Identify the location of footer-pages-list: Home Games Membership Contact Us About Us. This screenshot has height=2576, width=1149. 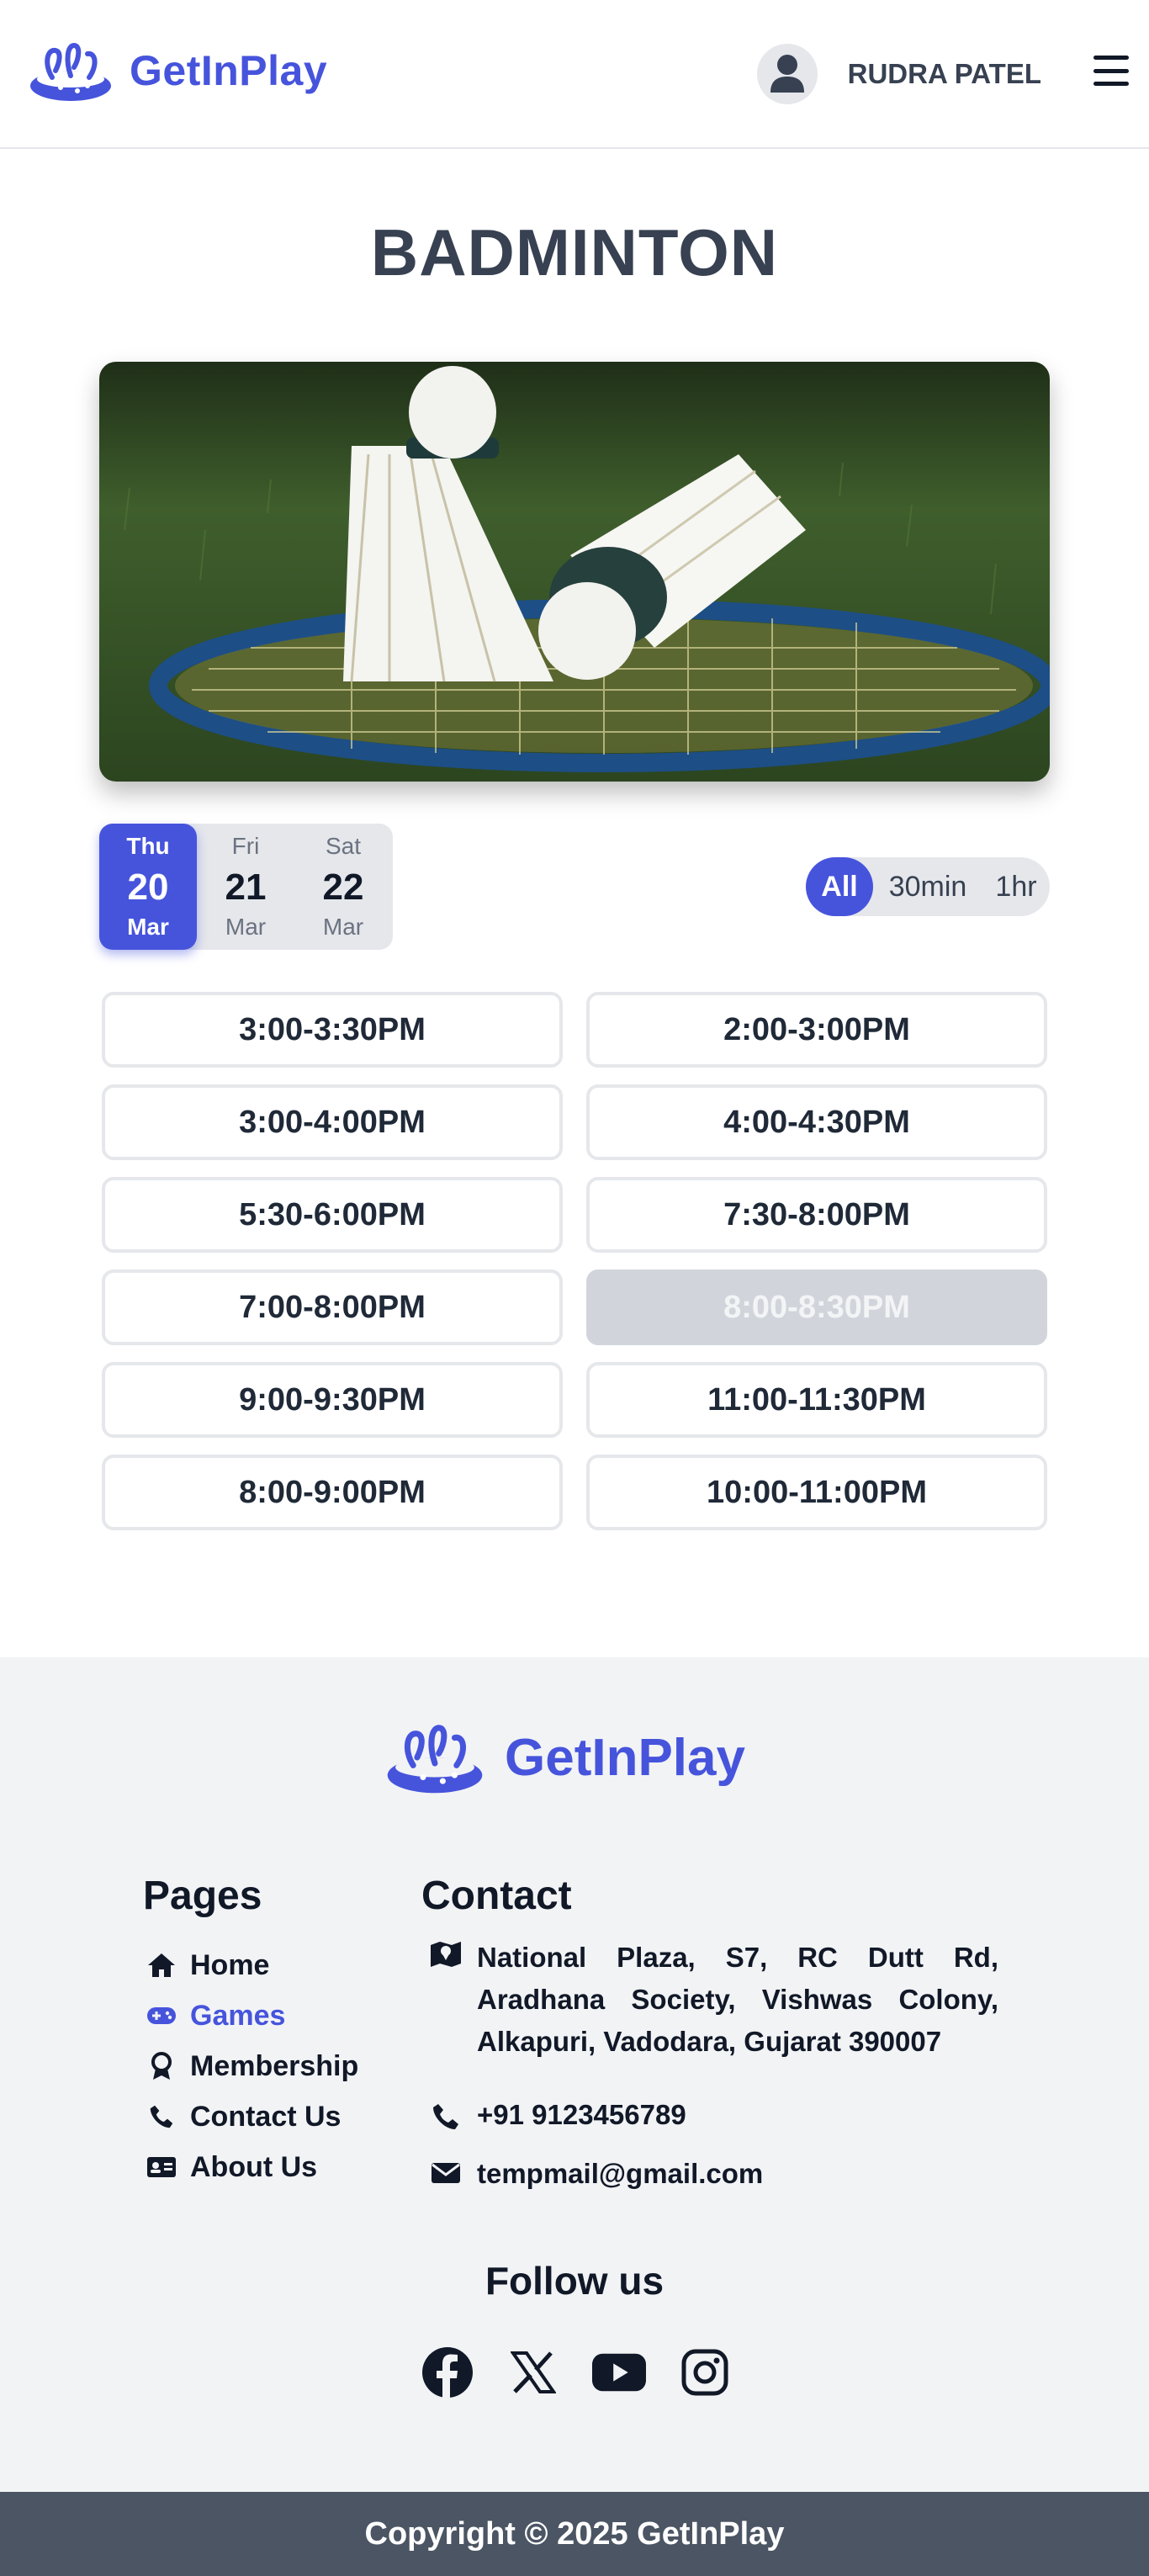
(251, 2066).